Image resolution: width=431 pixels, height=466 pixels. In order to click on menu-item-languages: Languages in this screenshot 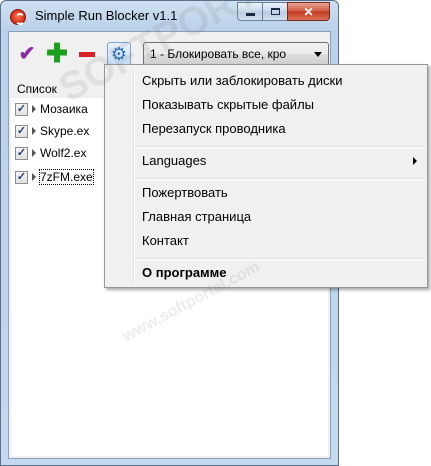, I will do `click(174, 161)`.